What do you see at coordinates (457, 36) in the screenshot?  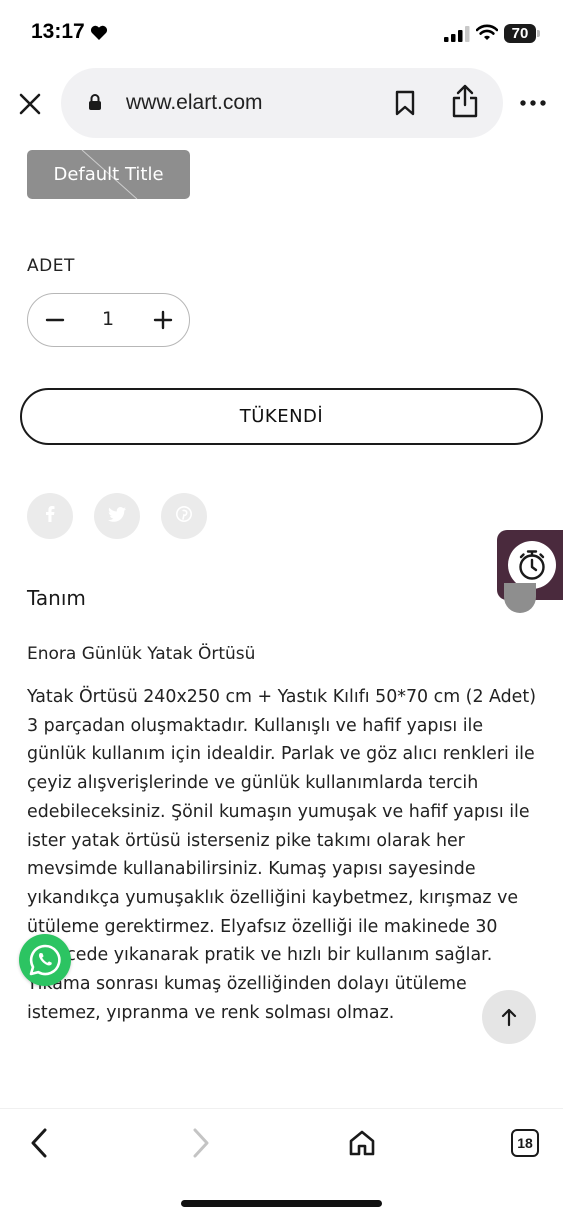 I see `signal-icon` at bounding box center [457, 36].